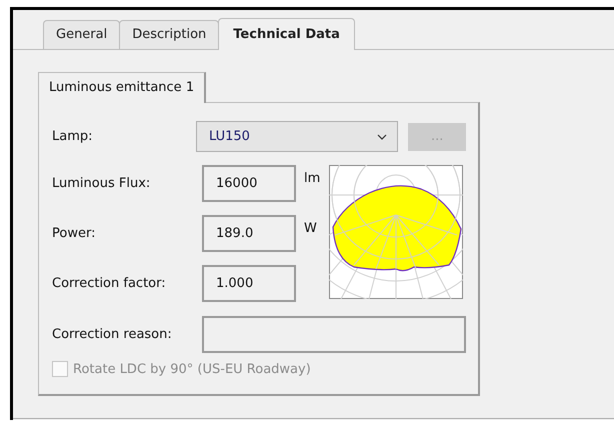 Image resolution: width=614 pixels, height=423 pixels. What do you see at coordinates (74, 233) in the screenshot?
I see `field-label: Power:` at bounding box center [74, 233].